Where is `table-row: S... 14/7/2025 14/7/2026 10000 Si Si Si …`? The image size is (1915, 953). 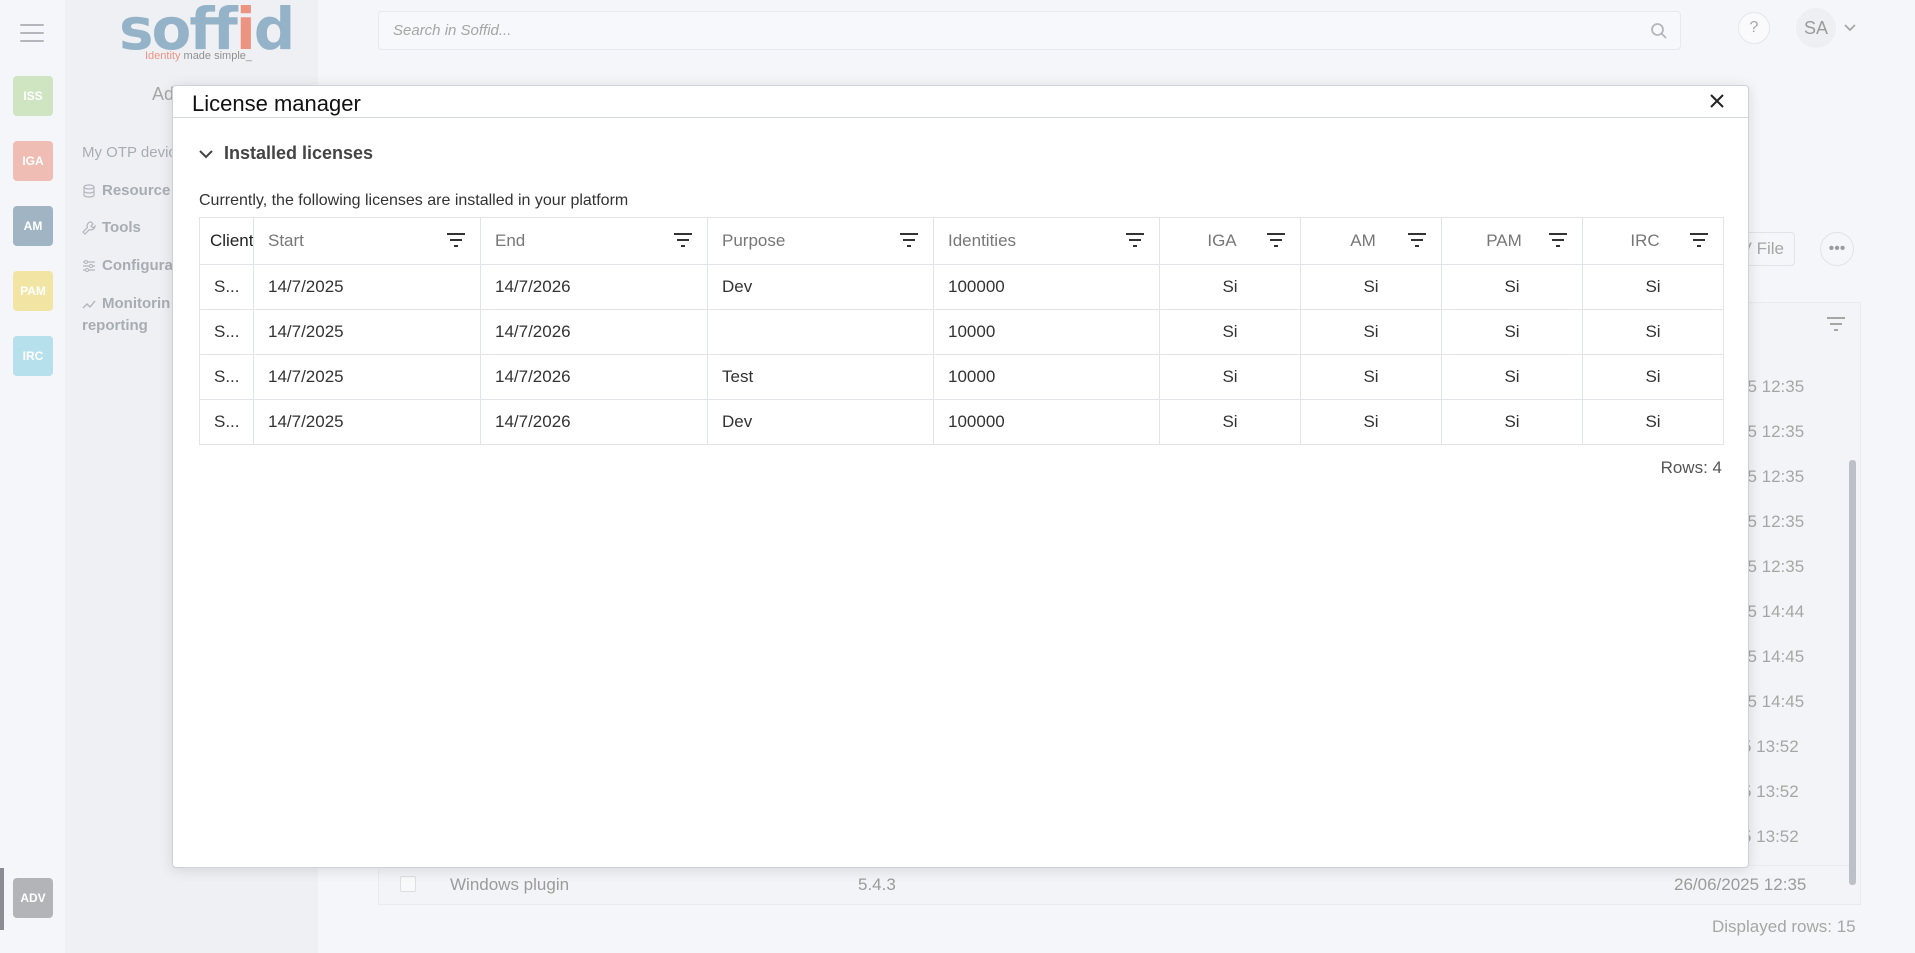 table-row: S... 14/7/2025 14/7/2026 10000 Si Si Si … is located at coordinates (961, 332).